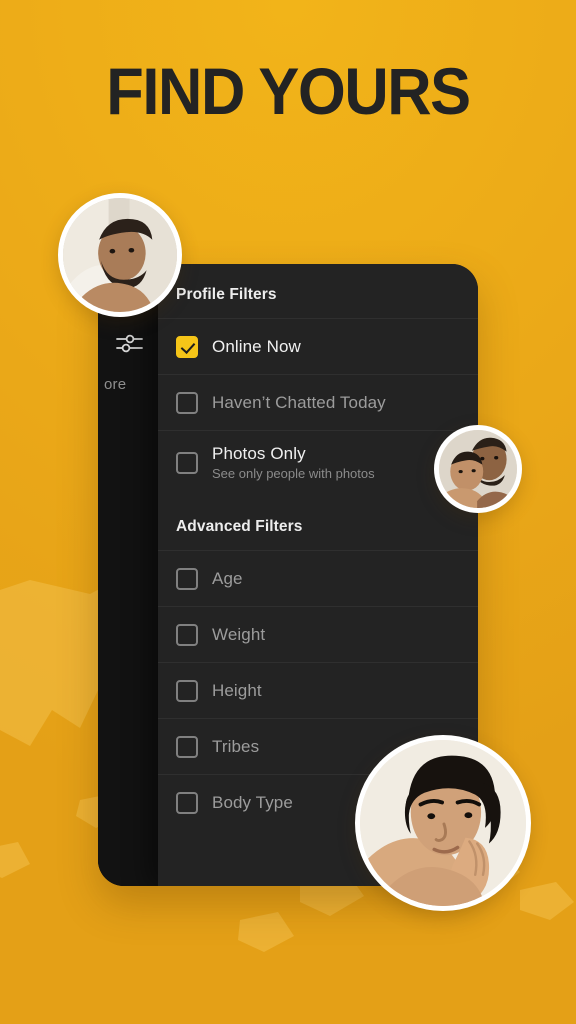 Image resolution: width=576 pixels, height=1024 pixels. I want to click on avatar-bottom-right, so click(443, 823).